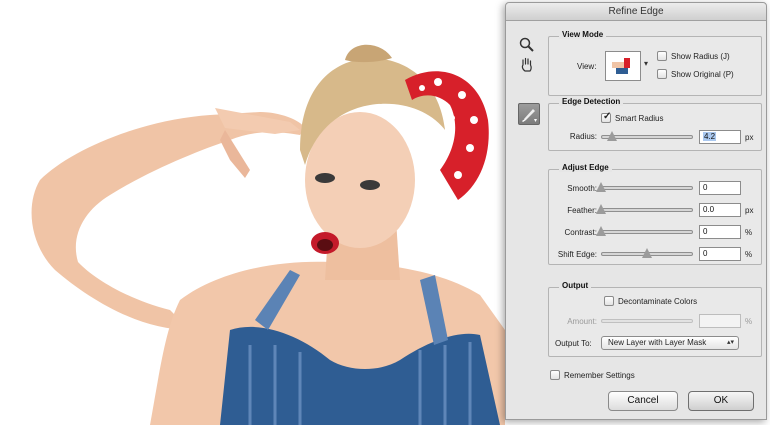 This screenshot has height=425, width=770. I want to click on feather-unit: px, so click(749, 210).